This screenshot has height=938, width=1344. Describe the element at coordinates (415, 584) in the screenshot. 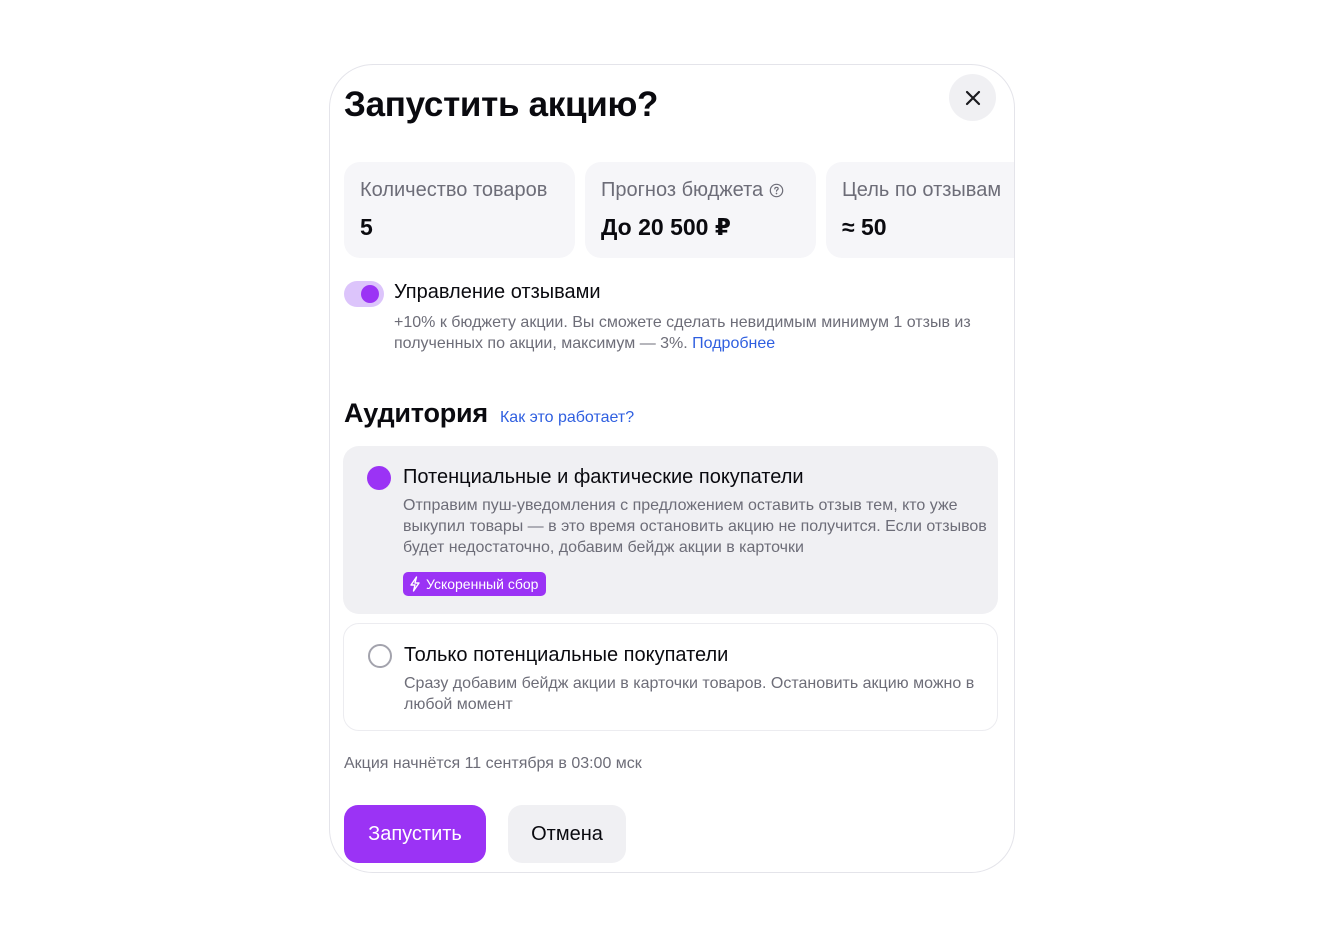

I see `lightning-icon` at that location.